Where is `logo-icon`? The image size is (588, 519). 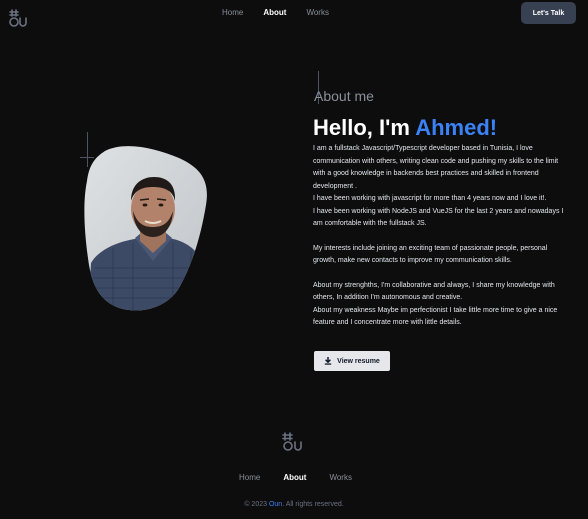 logo-icon is located at coordinates (18, 18).